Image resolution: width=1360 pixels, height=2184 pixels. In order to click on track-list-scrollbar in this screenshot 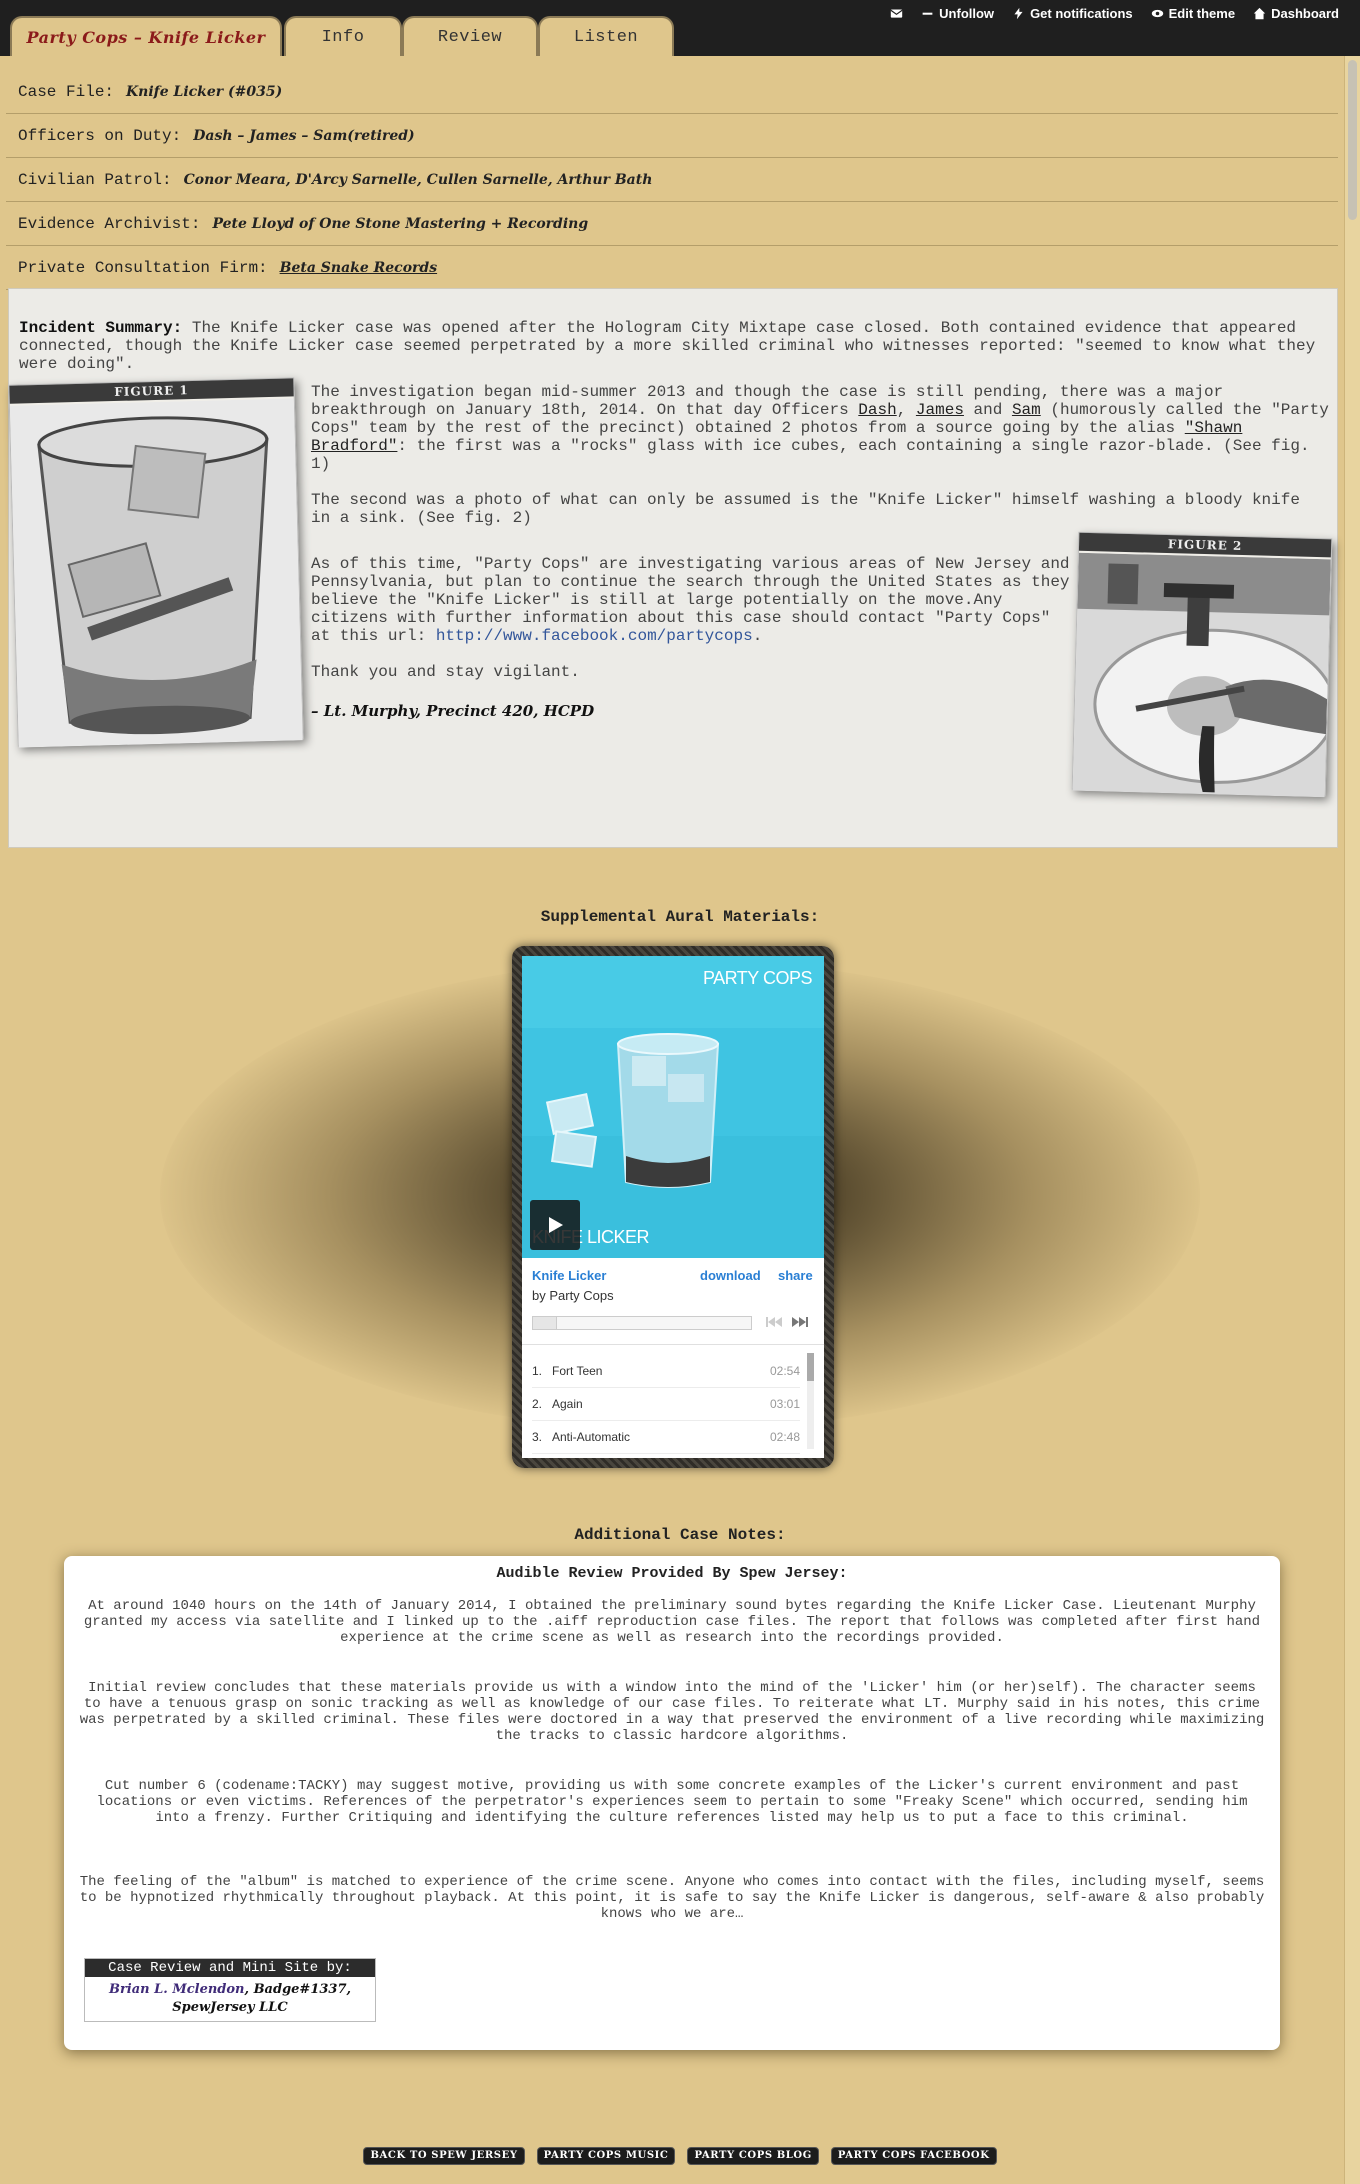, I will do `click(810, 1401)`.